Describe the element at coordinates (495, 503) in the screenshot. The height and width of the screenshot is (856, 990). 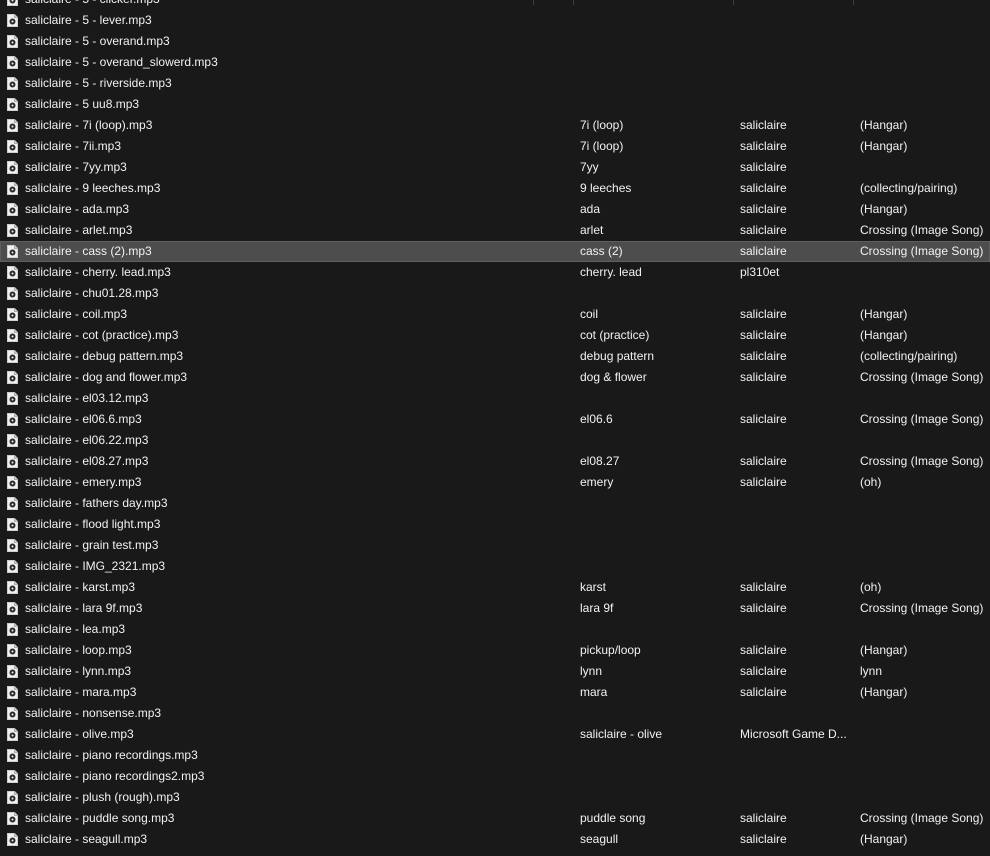
I see `file-row: saliclaire - fathers day.mp3` at that location.